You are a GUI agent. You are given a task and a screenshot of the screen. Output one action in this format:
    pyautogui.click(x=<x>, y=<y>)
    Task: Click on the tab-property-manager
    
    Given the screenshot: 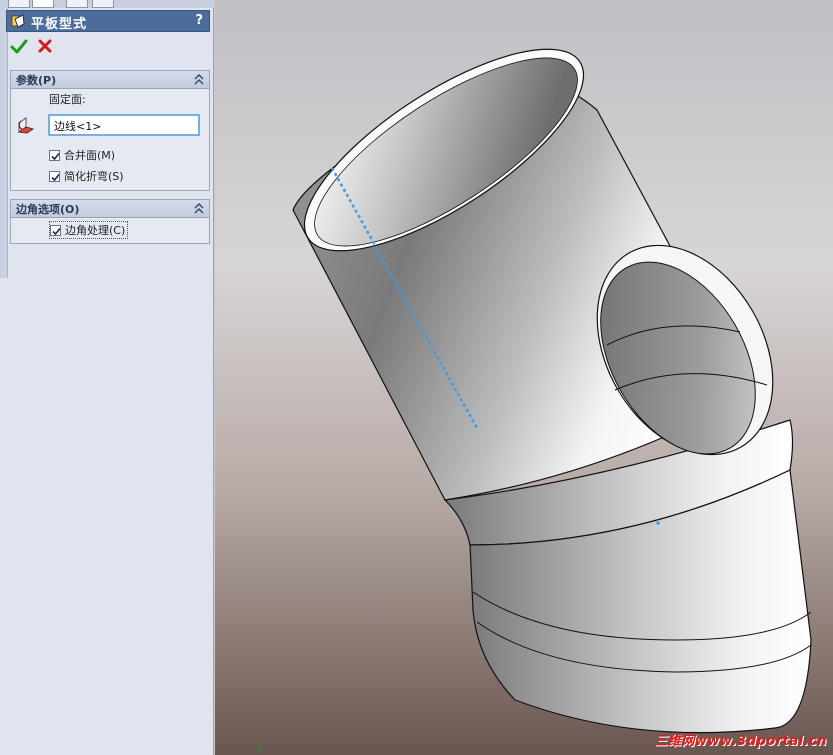 What is the action you would take?
    pyautogui.click(x=43, y=4)
    